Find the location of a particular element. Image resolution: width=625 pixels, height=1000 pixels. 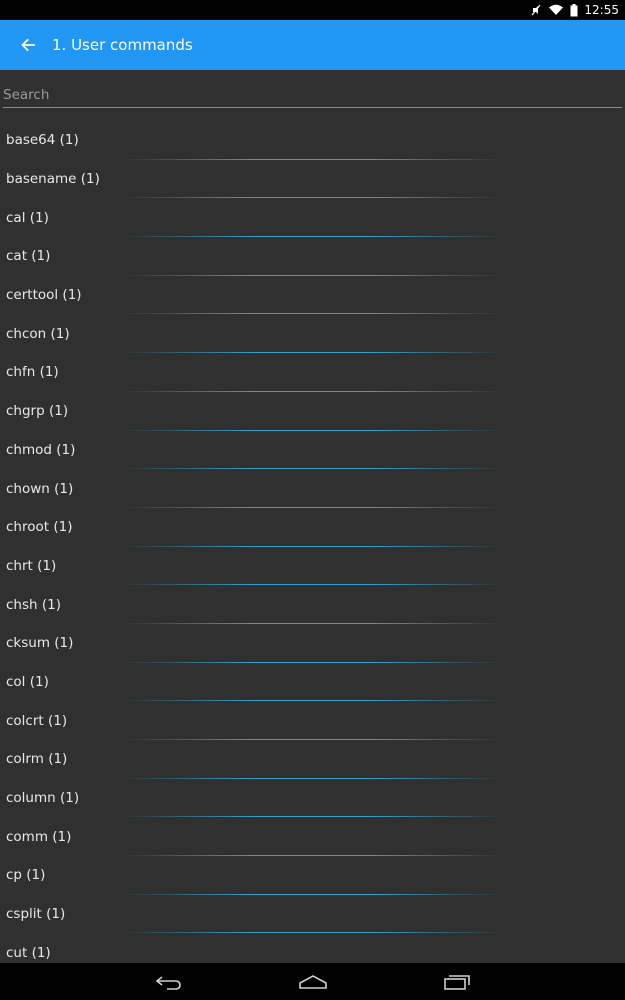

back-button is located at coordinates (28, 45).